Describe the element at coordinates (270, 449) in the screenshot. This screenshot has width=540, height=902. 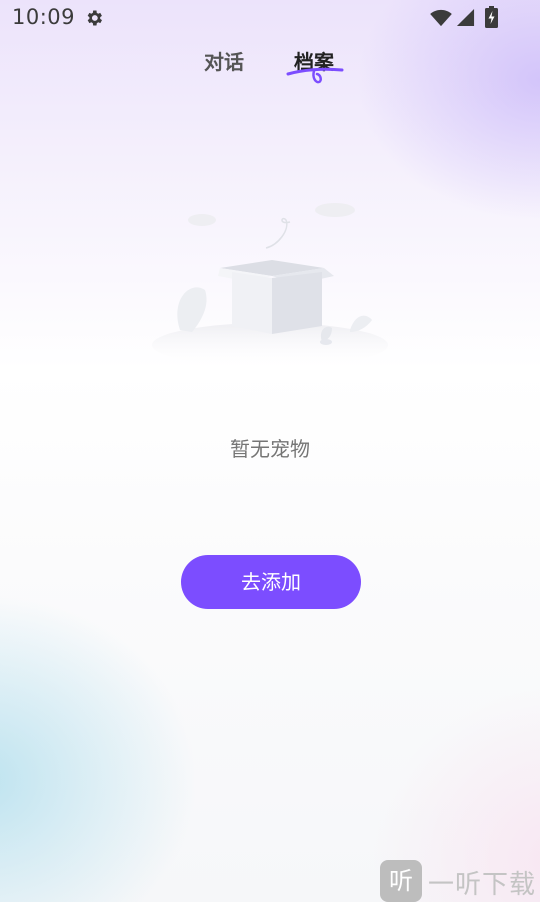
I see `empty-state-message: 暂无宠物` at that location.